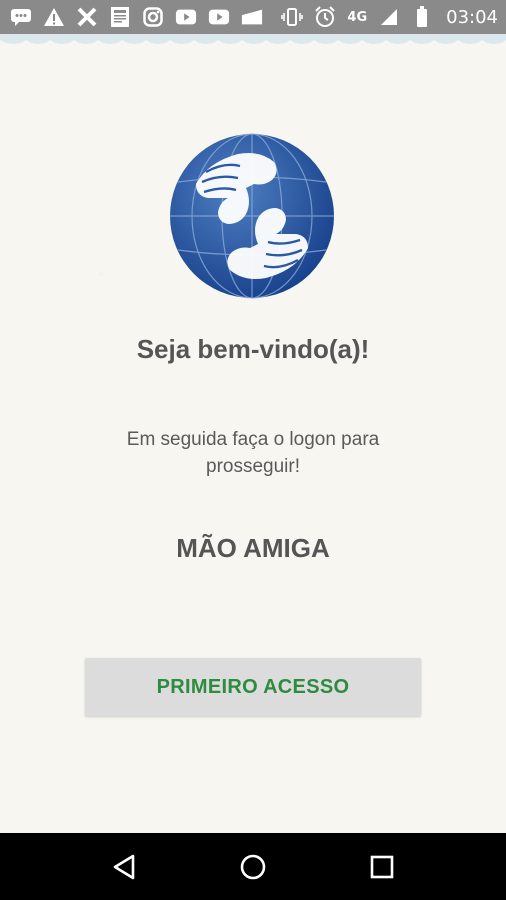  I want to click on back-icon, so click(124, 866).